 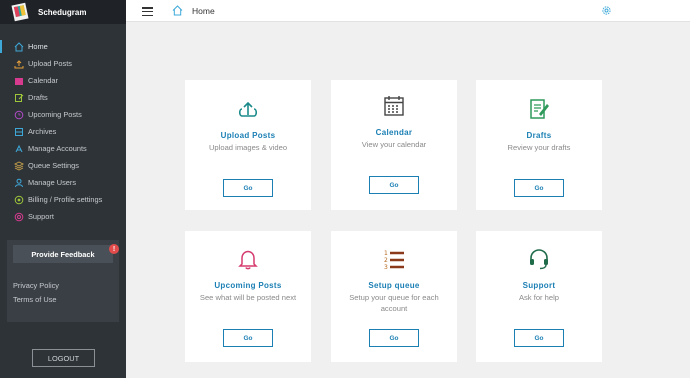 I want to click on sidebar-item-archives: Archives, so click(x=63, y=131).